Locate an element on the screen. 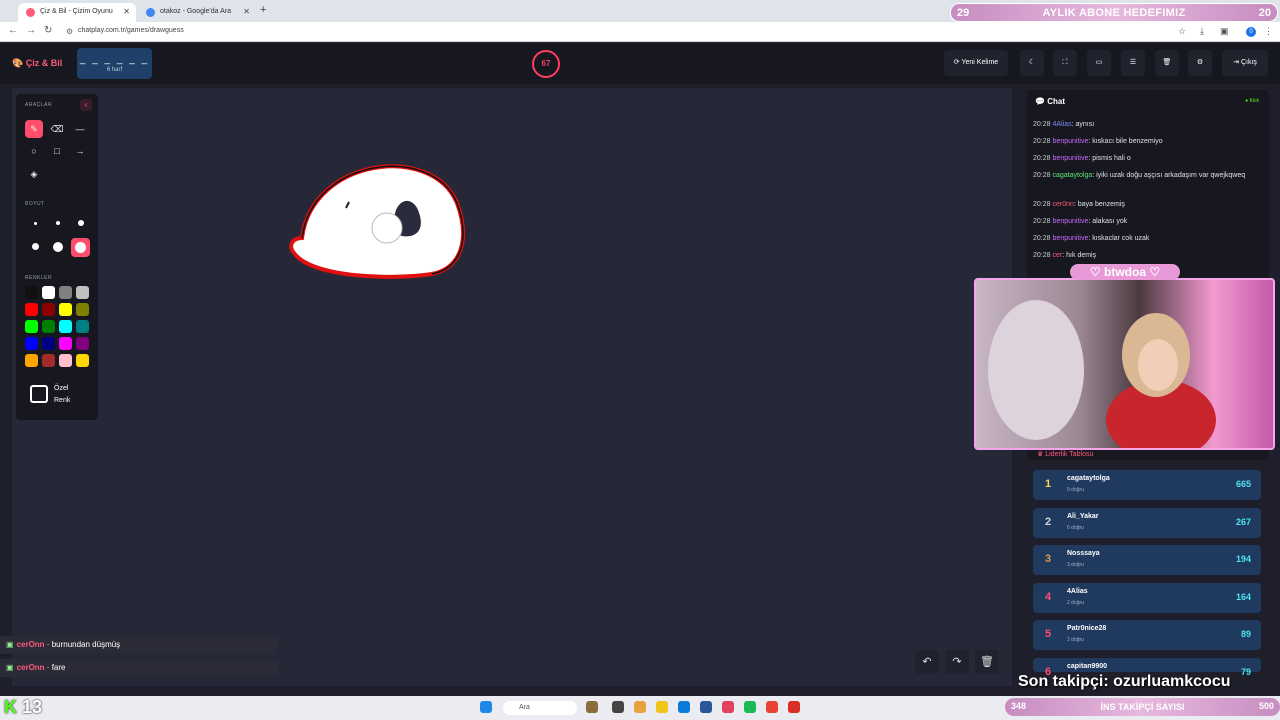 The height and width of the screenshot is (720, 1280). kick-icon: ▣ is located at coordinates (10, 667).